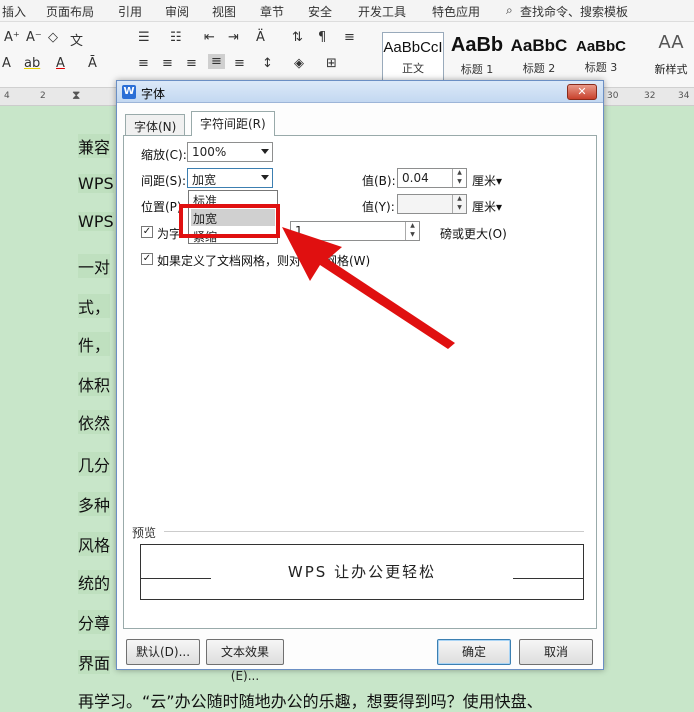 The image size is (694, 712). What do you see at coordinates (94, 266) in the screenshot?
I see `doc-line: 一对` at bounding box center [94, 266].